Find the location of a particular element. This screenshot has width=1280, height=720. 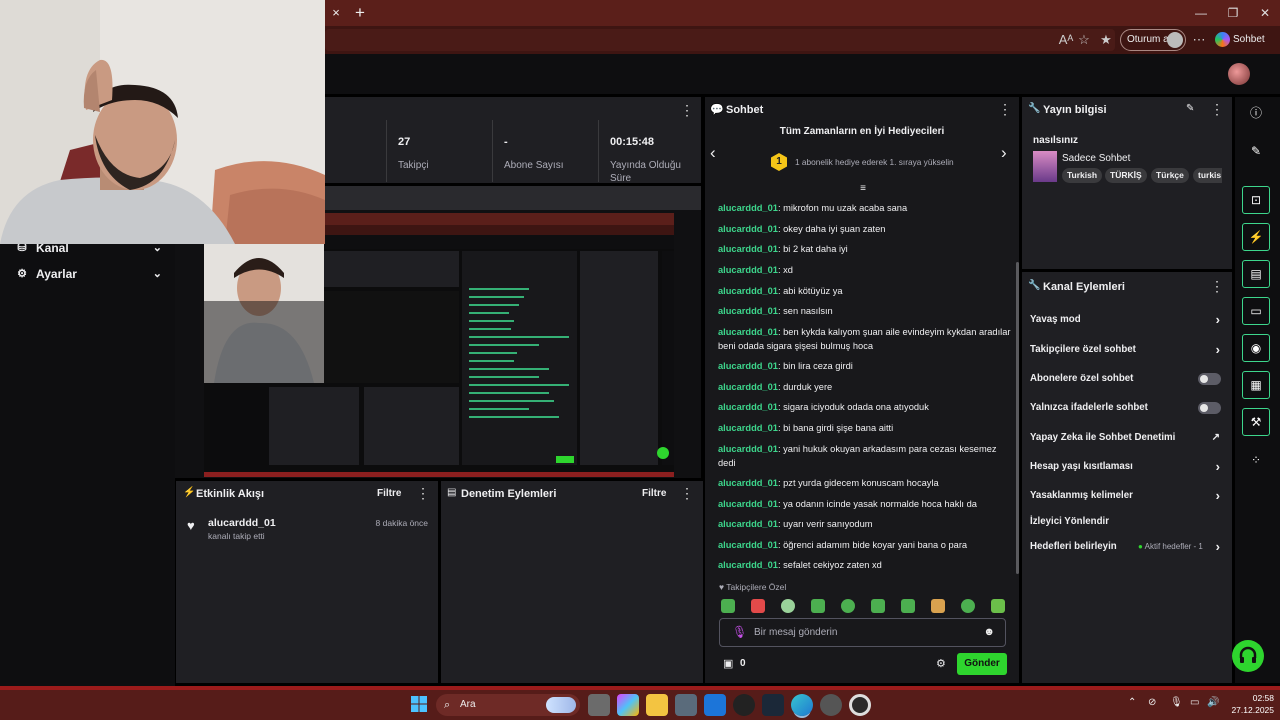

send-button: Gönder is located at coordinates (982, 664).